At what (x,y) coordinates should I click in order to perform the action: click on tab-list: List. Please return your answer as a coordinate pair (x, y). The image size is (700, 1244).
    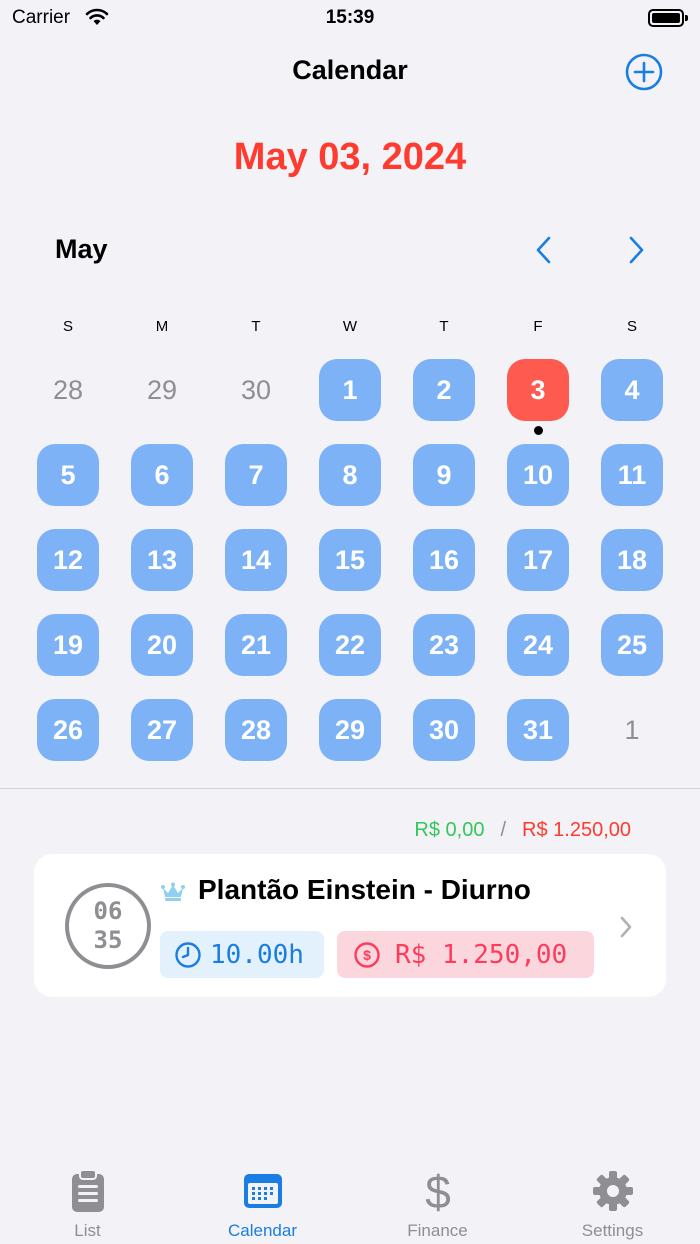
    Looking at the image, I should click on (87, 1201).